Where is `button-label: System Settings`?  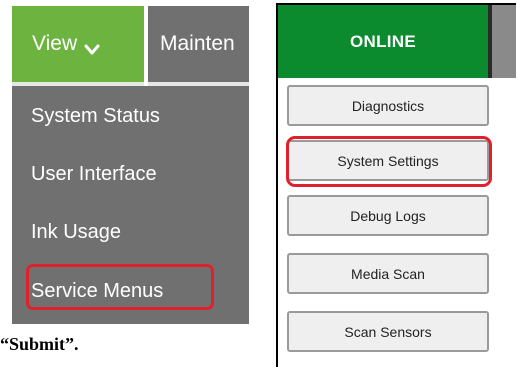 button-label: System Settings is located at coordinates (388, 160).